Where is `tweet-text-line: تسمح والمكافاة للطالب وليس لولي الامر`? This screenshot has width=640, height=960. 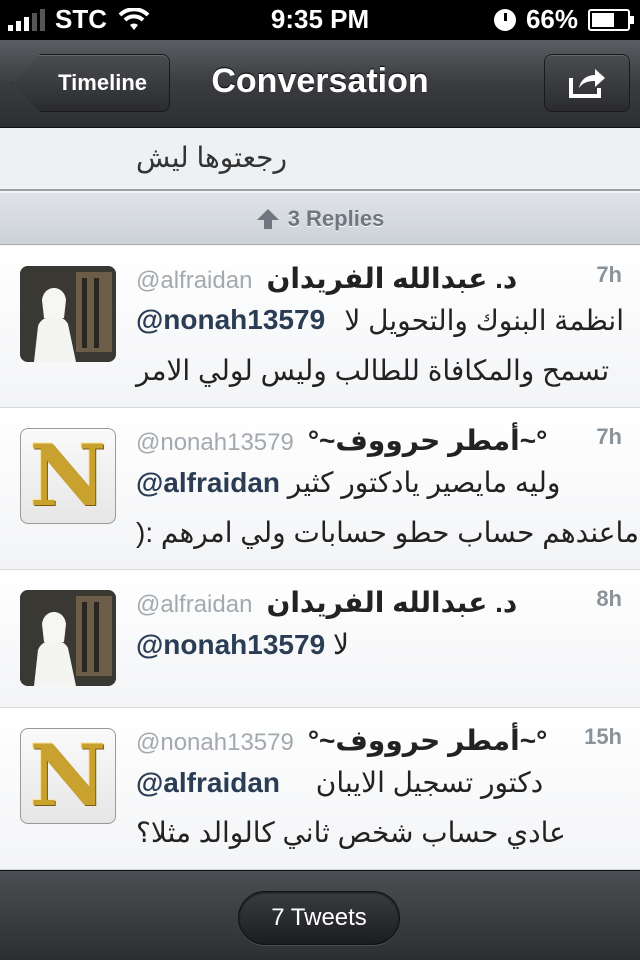 tweet-text-line: تسمح والمكافاة للطالب وليس لولي الامر is located at coordinates (380, 370).